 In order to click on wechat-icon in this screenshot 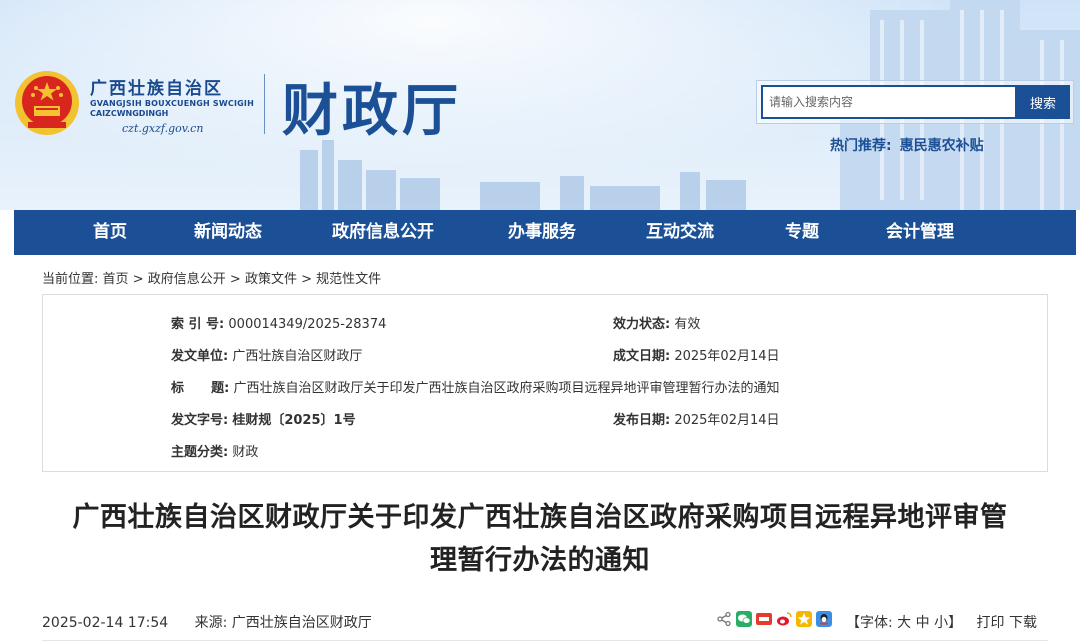, I will do `click(744, 619)`.